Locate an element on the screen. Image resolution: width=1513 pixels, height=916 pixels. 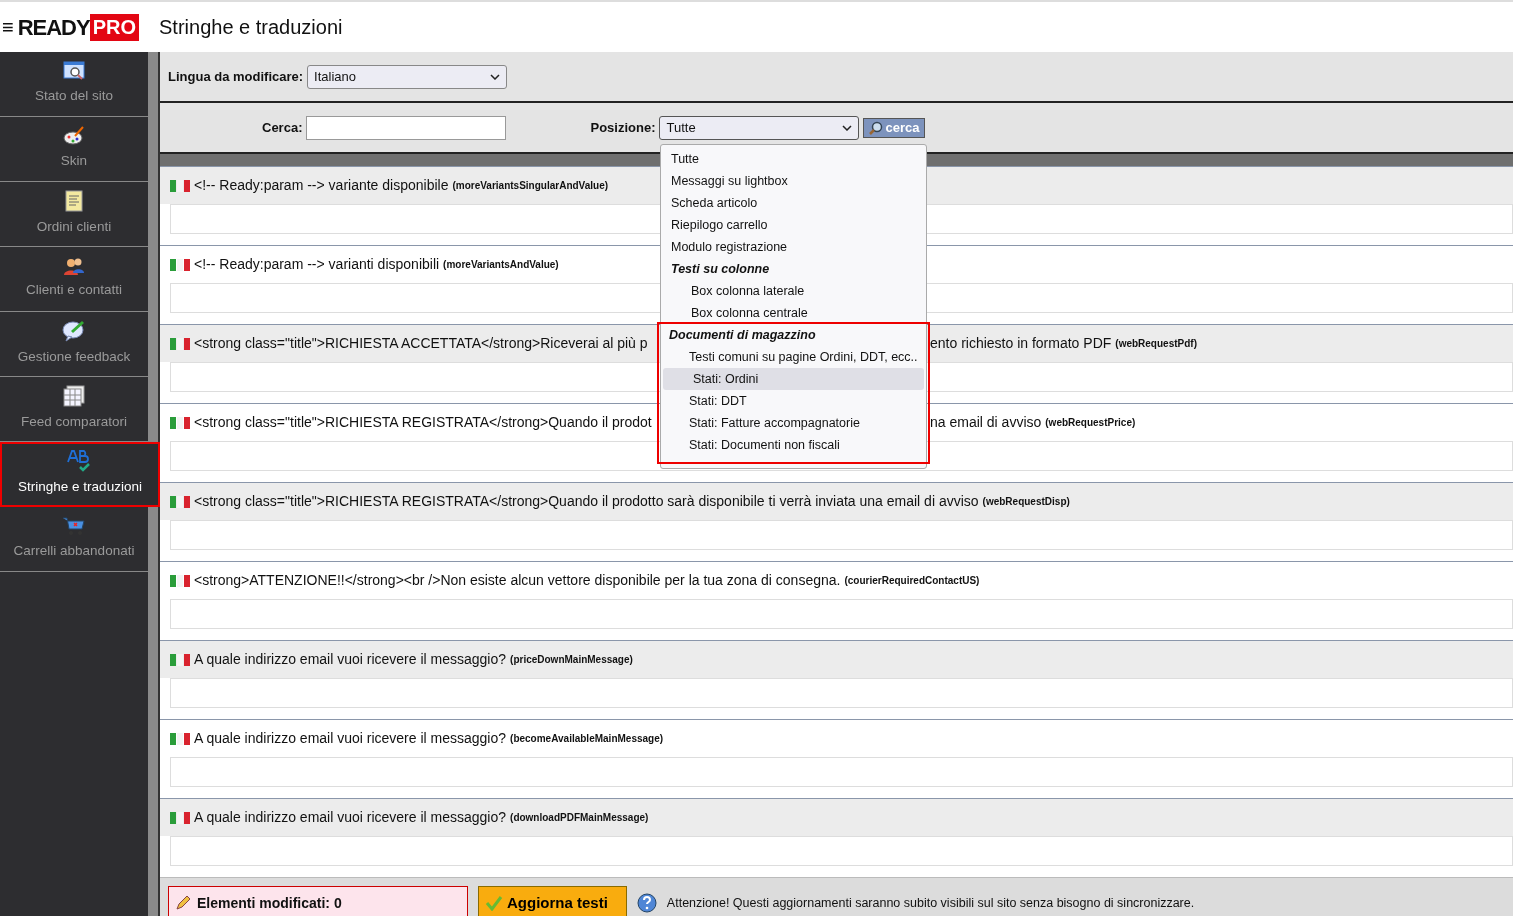
sidebar-item: Stringhe e traduzioni is located at coordinates (80, 474).